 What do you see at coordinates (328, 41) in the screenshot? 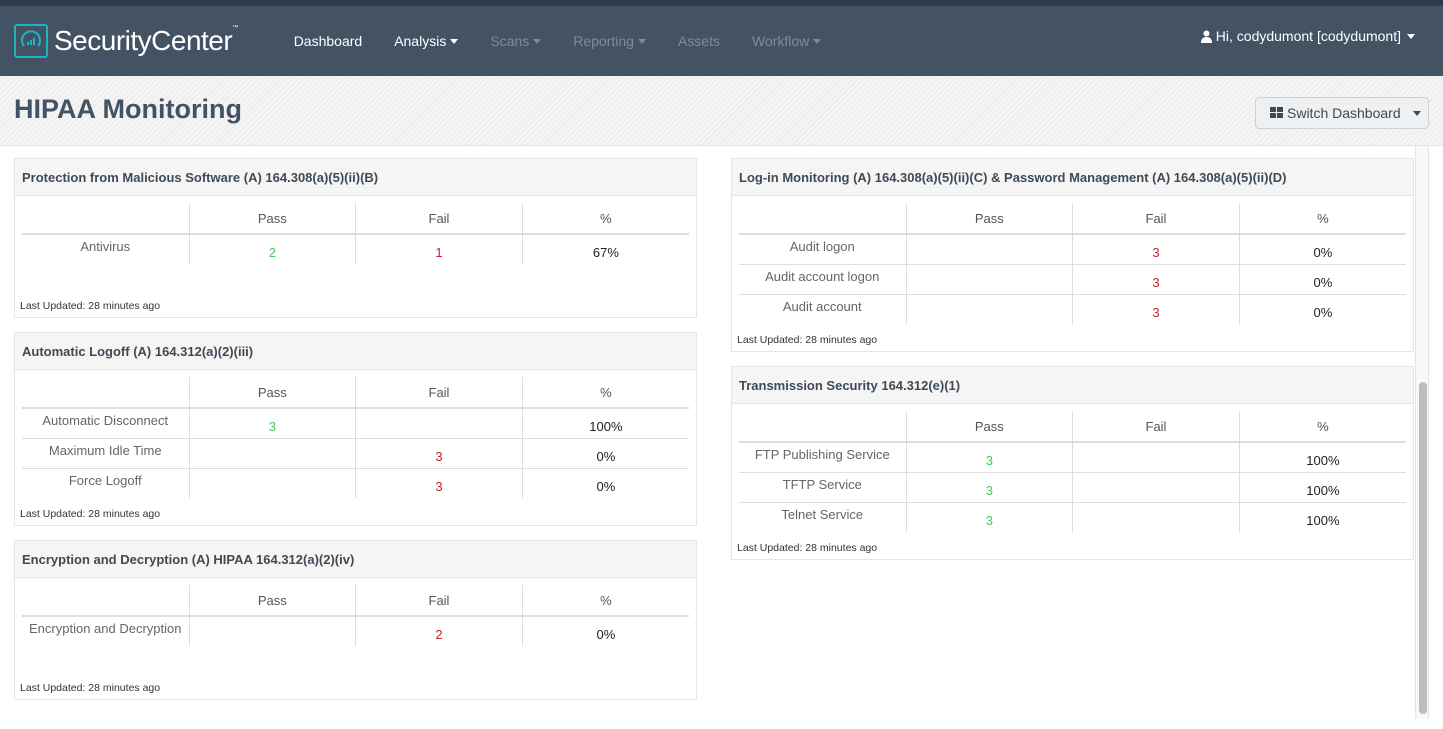
I see `nav-dashboard: Dashboard` at bounding box center [328, 41].